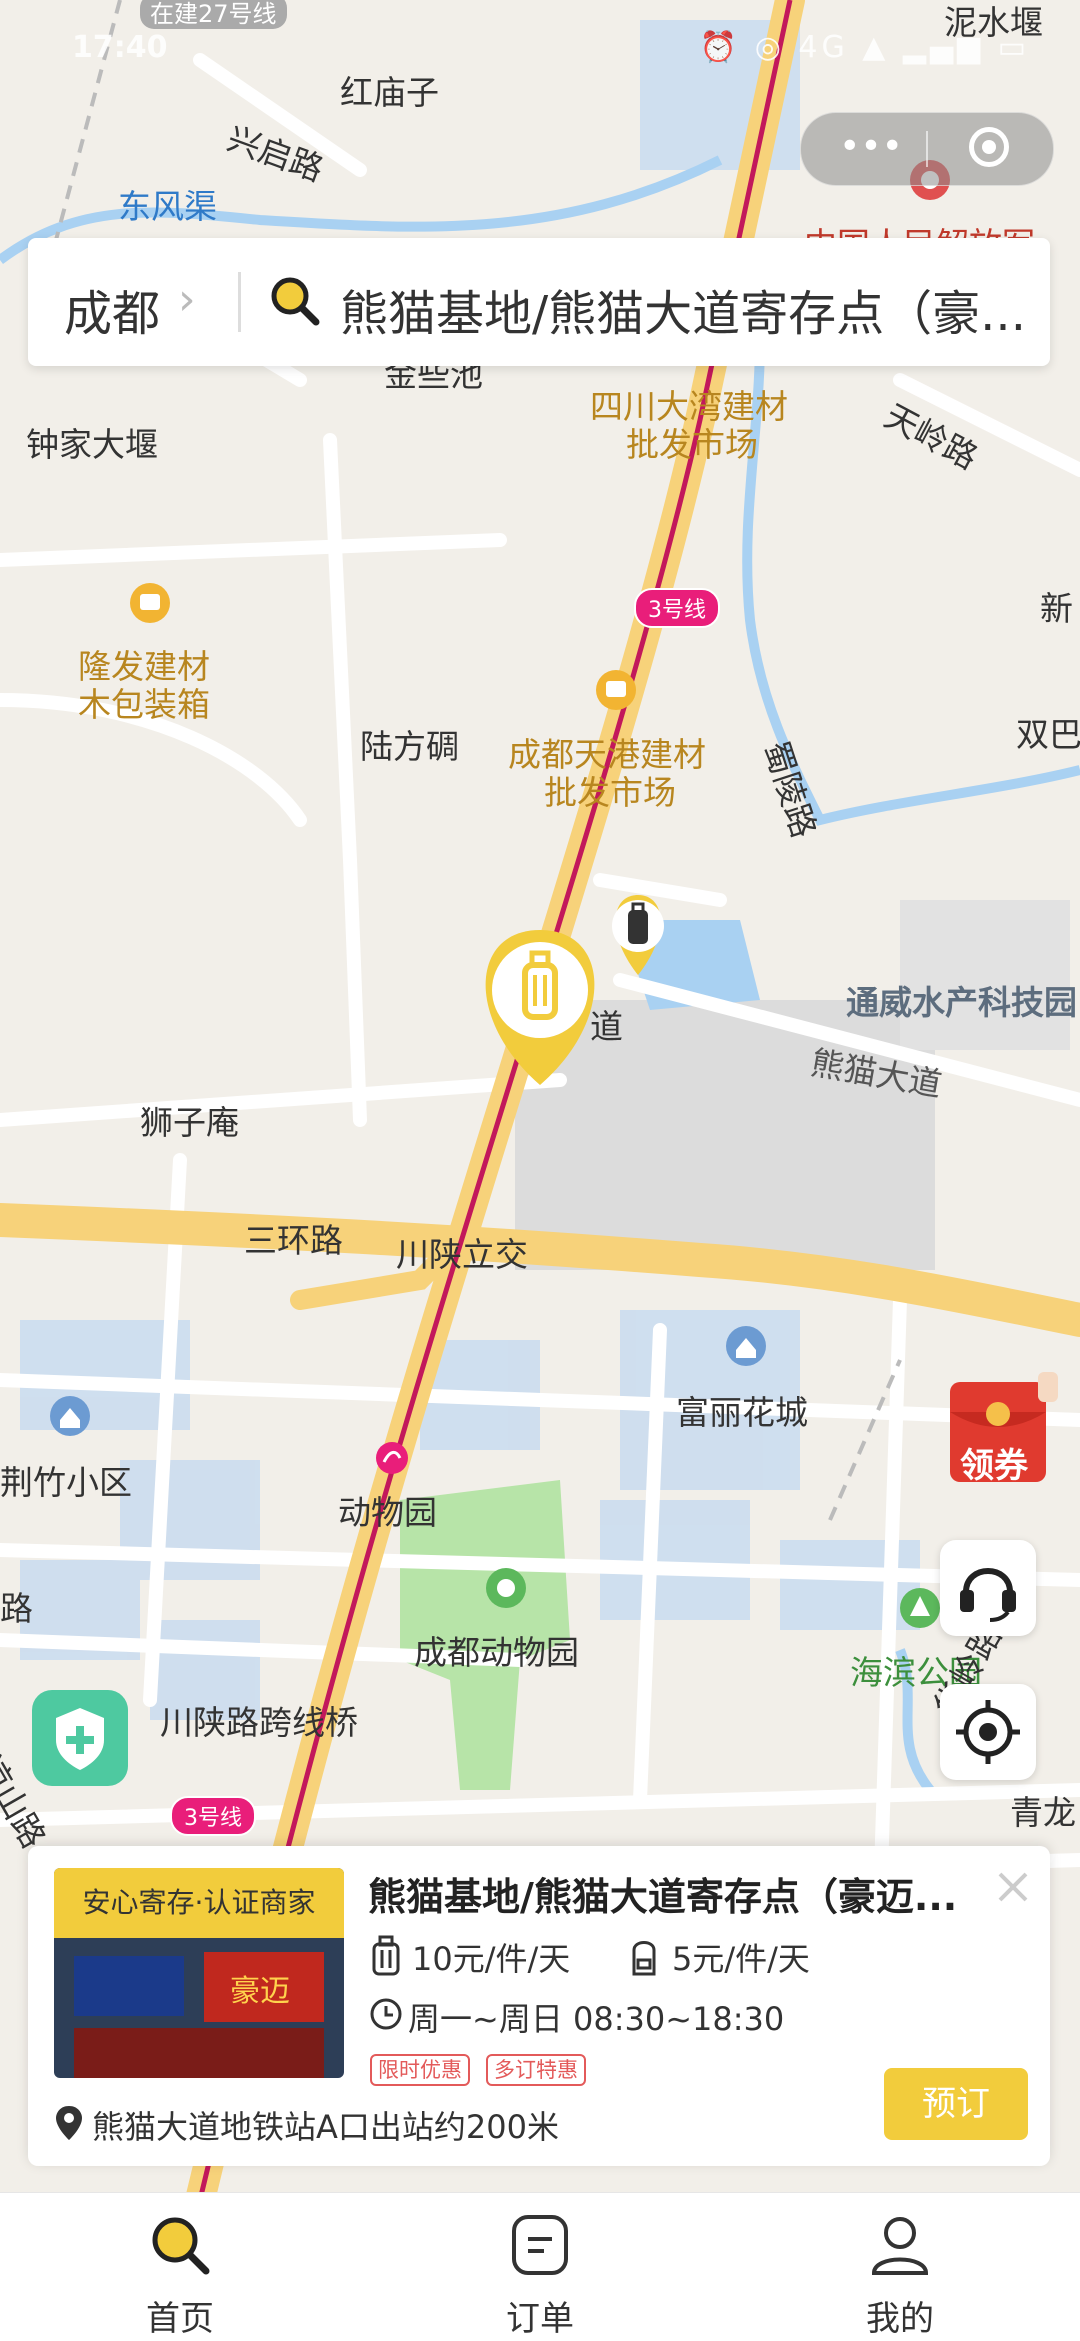 Image resolution: width=1080 pixels, height=2341 pixels. Describe the element at coordinates (1048, 734) in the screenshot. I see `map-label-shuangba: 双巴` at that location.